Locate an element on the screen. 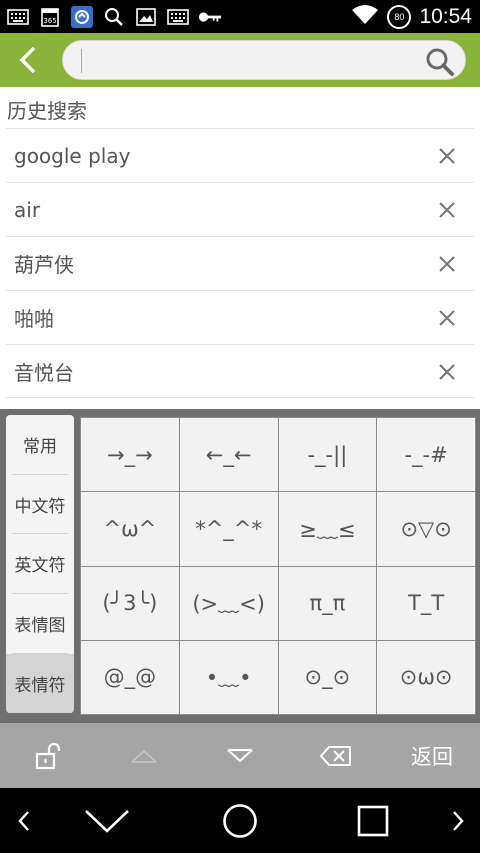 Image resolution: width=480 pixels, height=853 pixels. search-box is located at coordinates (264, 60).